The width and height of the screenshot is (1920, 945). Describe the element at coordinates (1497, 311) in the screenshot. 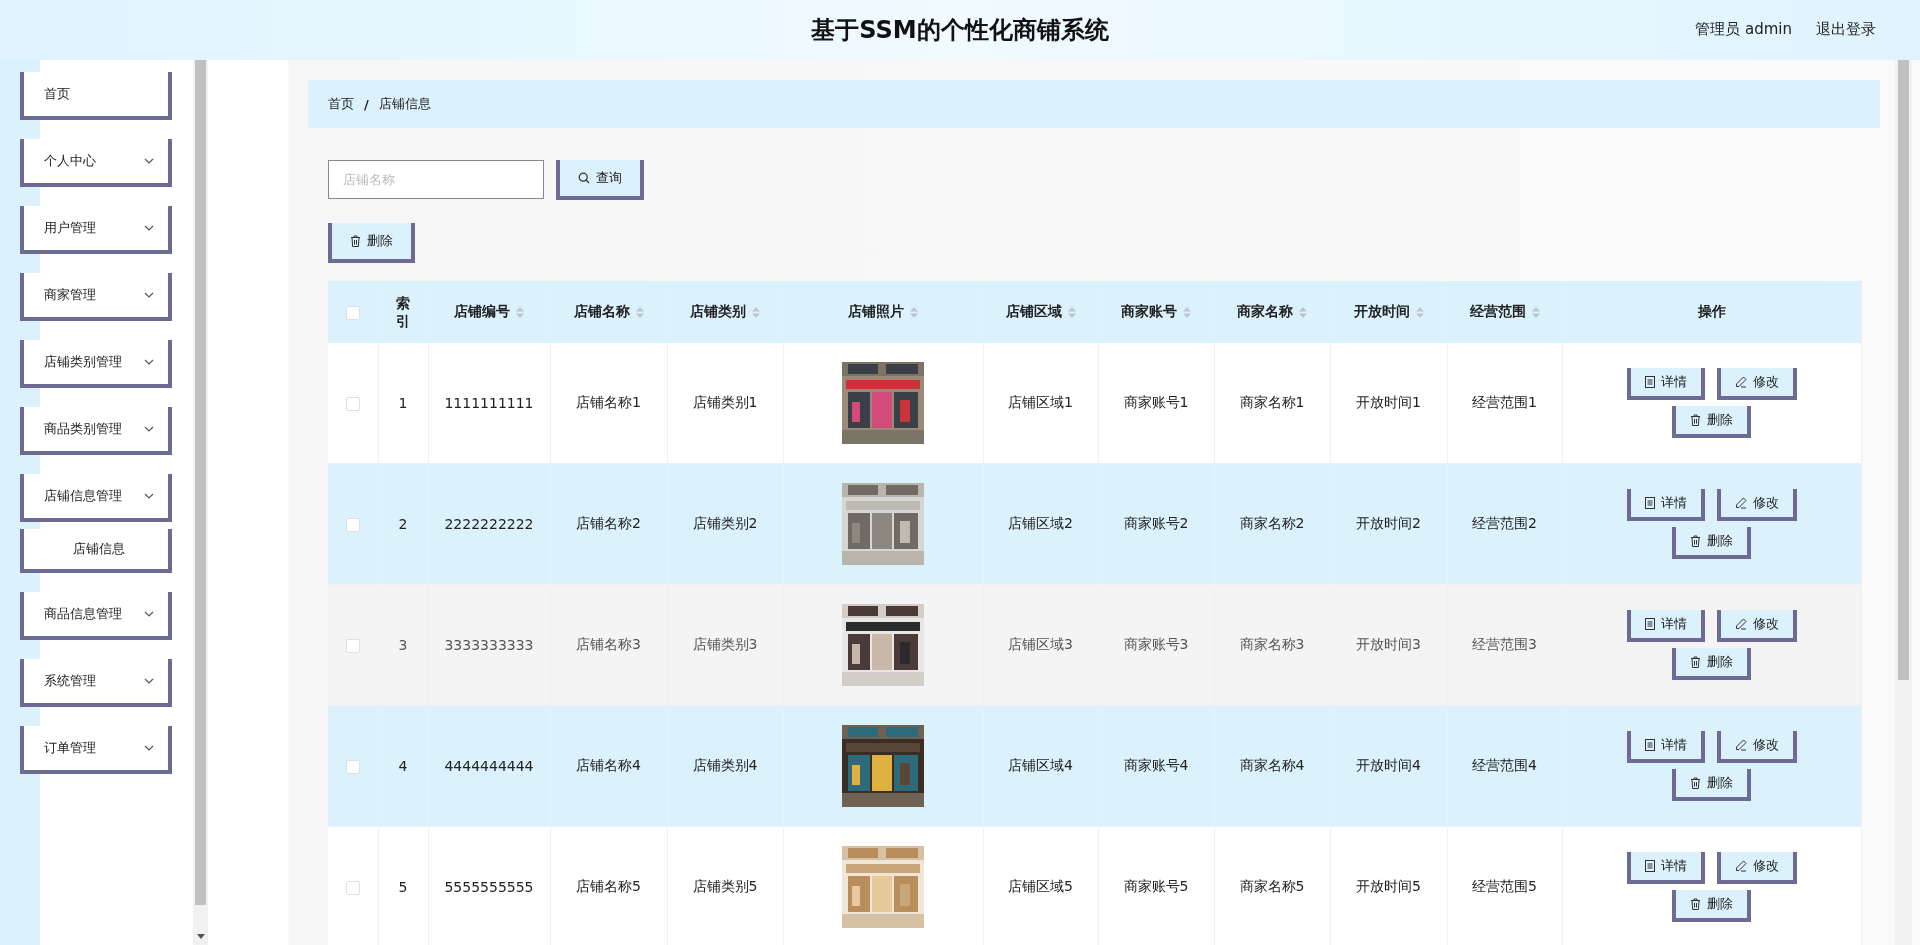

I see `column-header: 经营范围` at that location.